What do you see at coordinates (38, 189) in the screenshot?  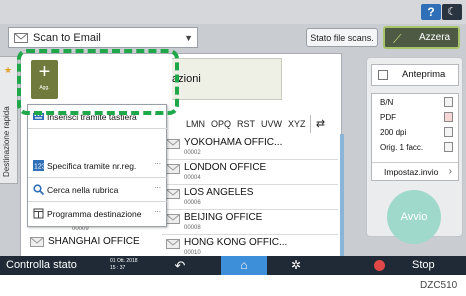 I see `search-icon` at bounding box center [38, 189].